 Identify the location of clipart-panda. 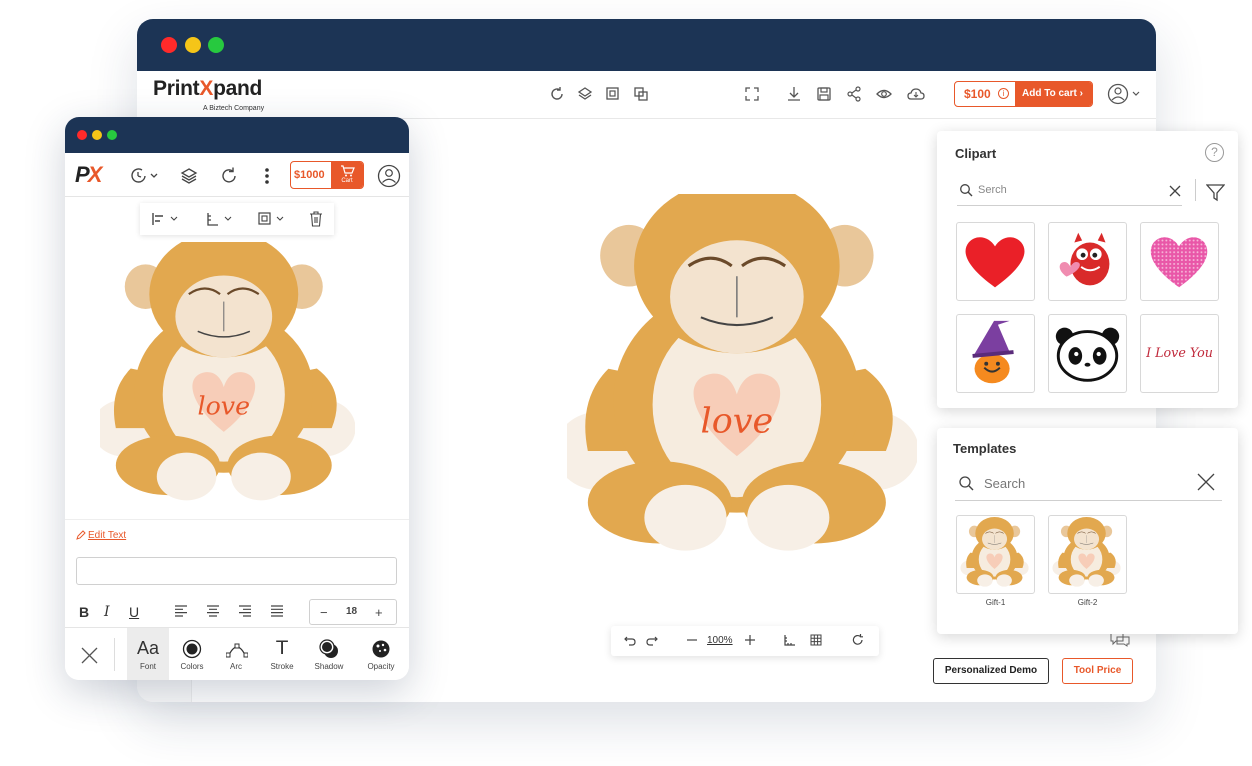
(1087, 353).